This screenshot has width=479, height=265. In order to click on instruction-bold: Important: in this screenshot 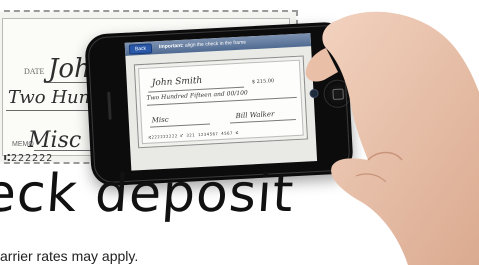, I will do `click(171, 46)`.